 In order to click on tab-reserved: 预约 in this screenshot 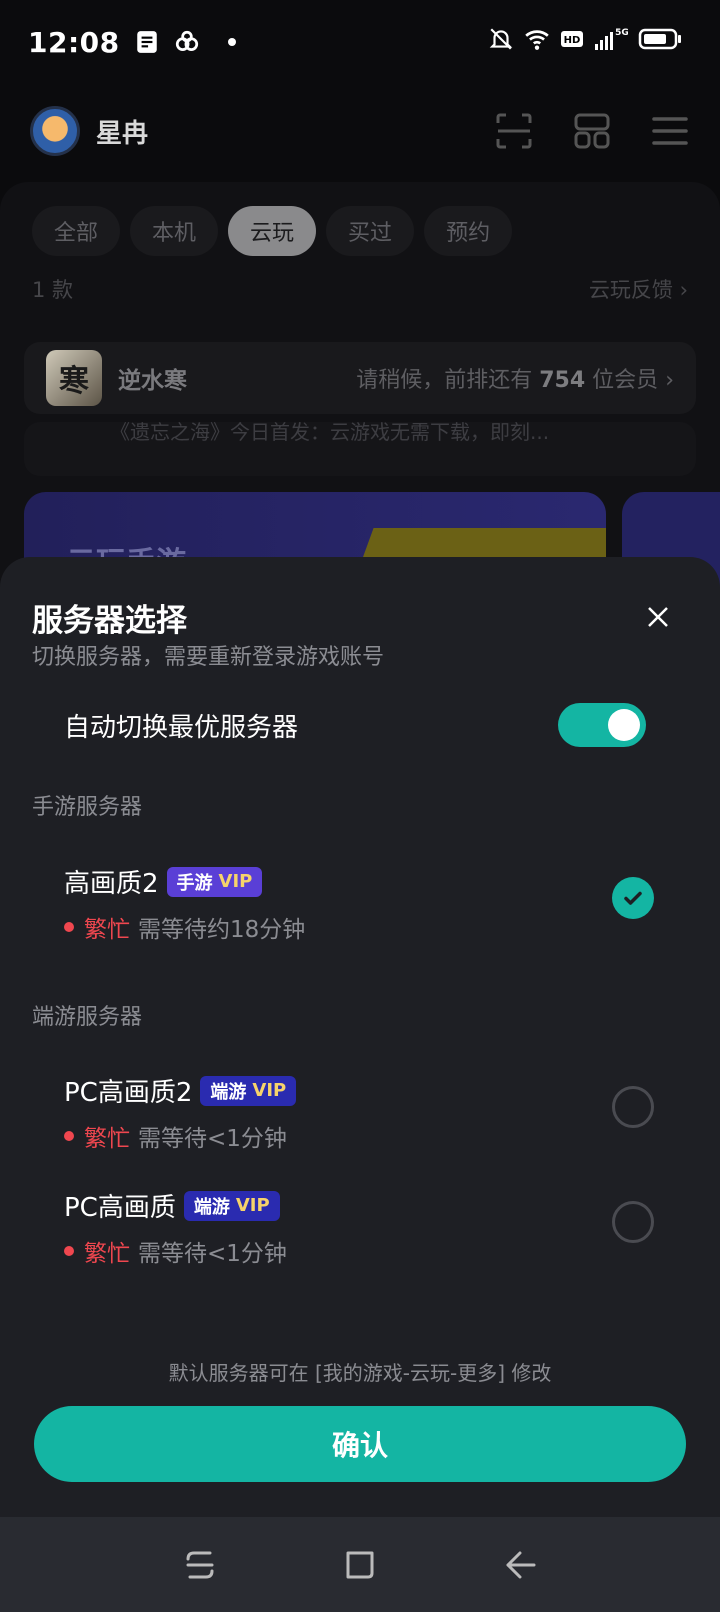, I will do `click(468, 231)`.